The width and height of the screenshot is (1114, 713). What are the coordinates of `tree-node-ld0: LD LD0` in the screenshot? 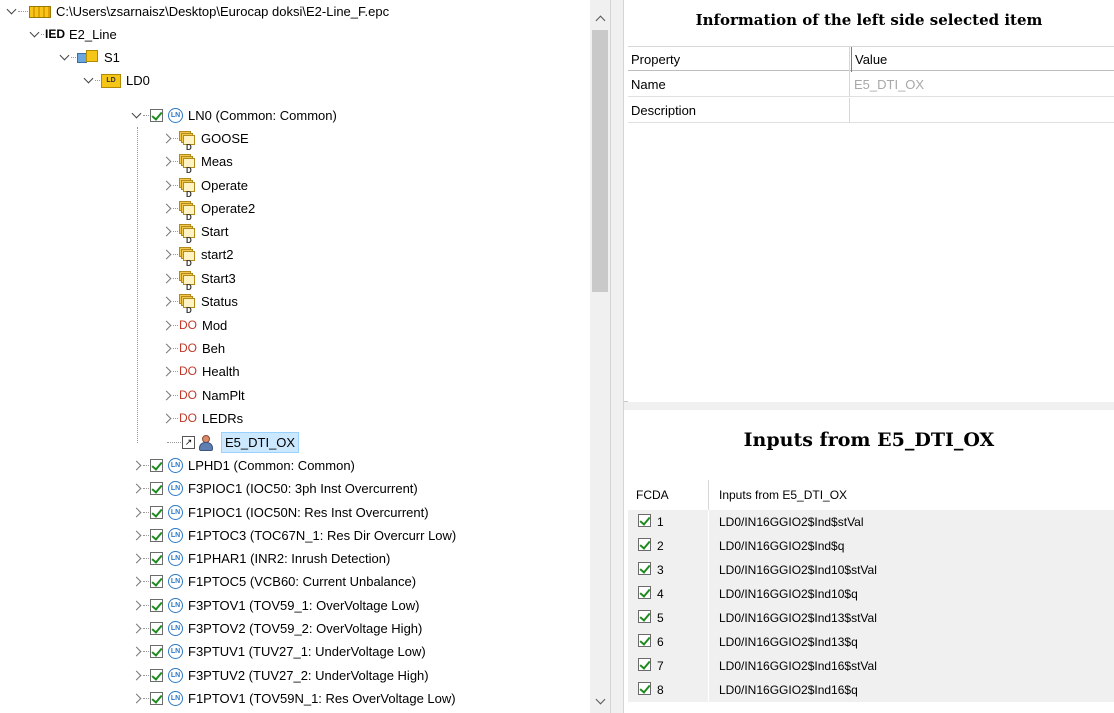 It's located at (116, 80).